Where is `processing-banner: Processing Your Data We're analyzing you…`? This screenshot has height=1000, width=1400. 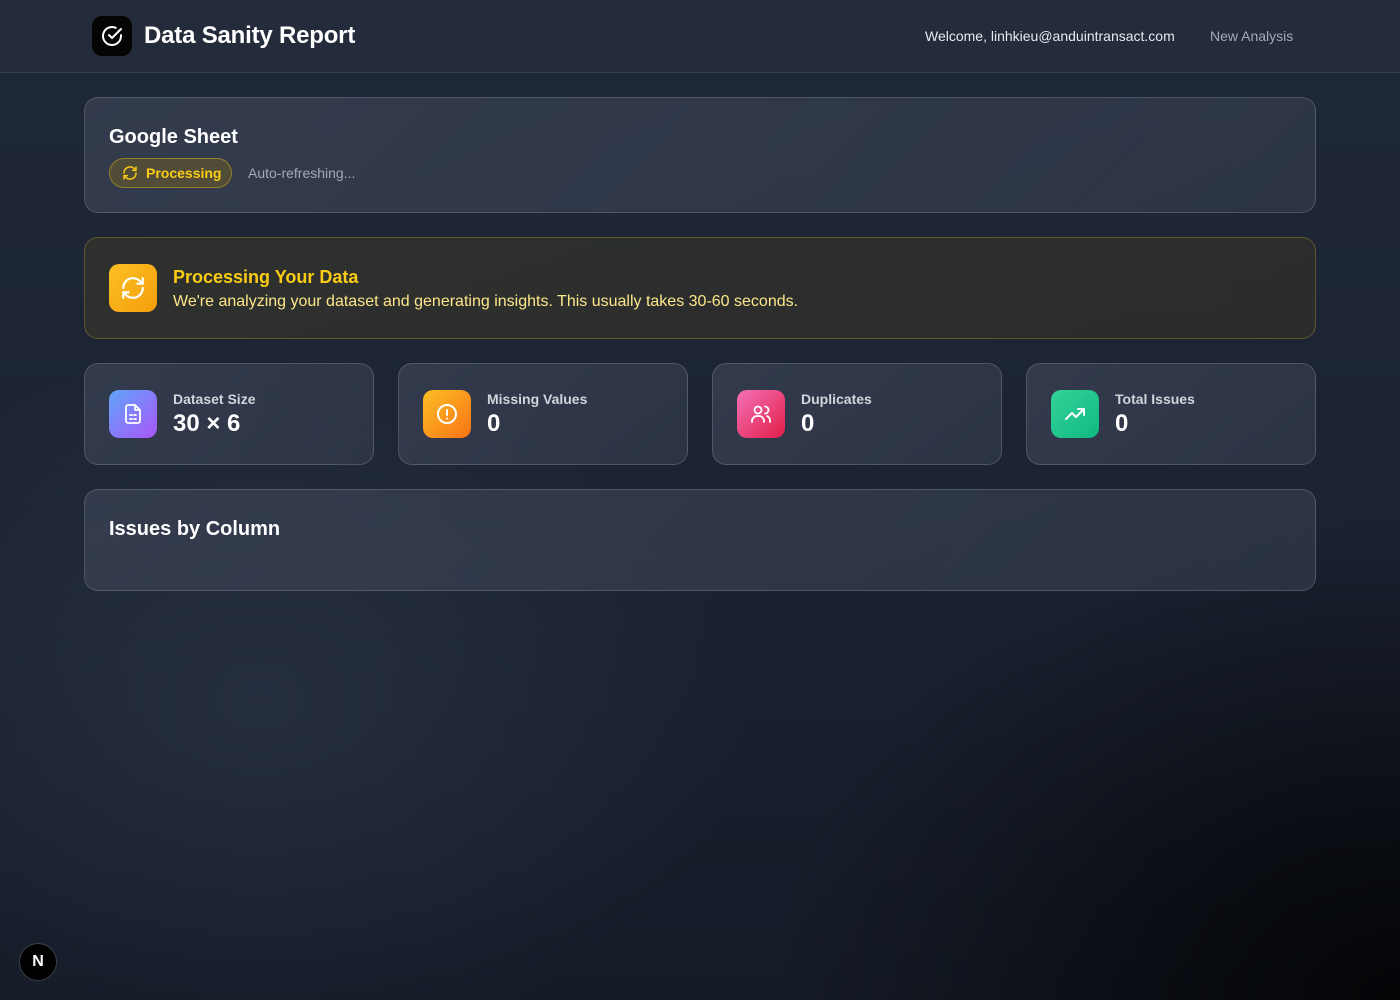
processing-banner: Processing Your Data We're analyzing you… is located at coordinates (700, 288).